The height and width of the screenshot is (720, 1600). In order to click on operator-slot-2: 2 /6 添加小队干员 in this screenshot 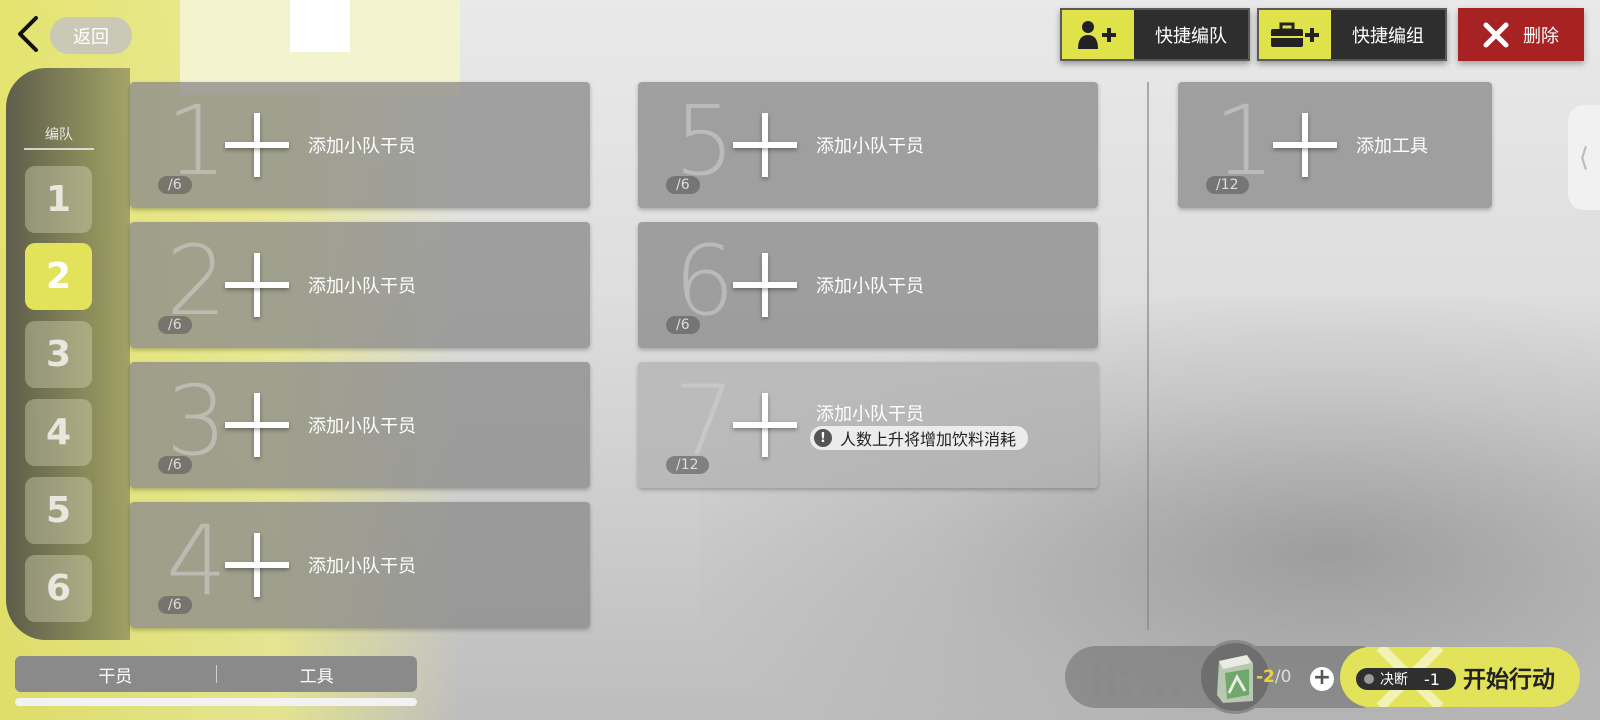, I will do `click(360, 285)`.